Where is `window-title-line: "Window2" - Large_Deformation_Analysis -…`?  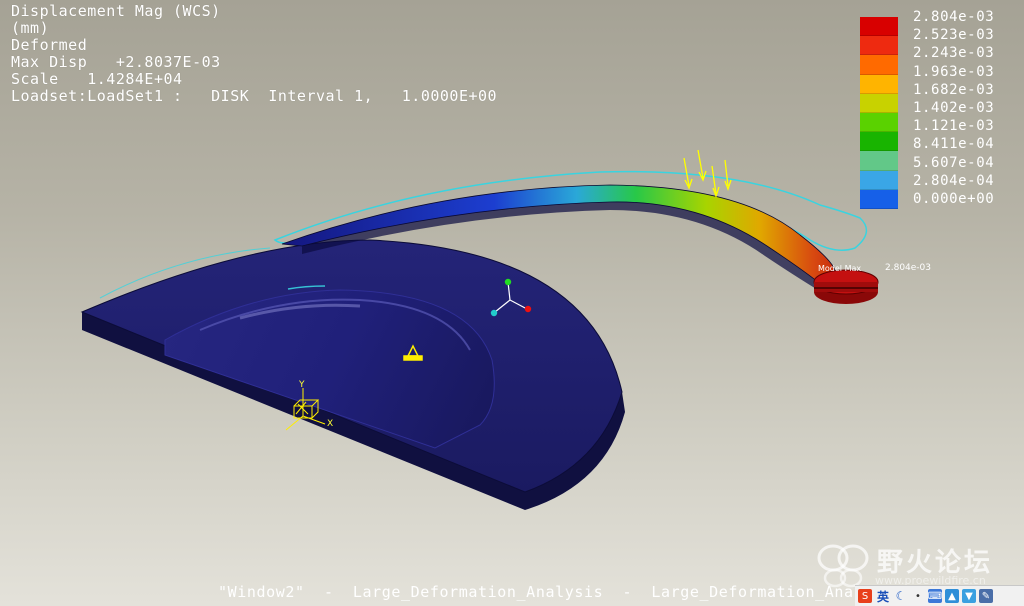
window-title-line: "Window2" - Large_Deformation_Analysis -… is located at coordinates (560, 592).